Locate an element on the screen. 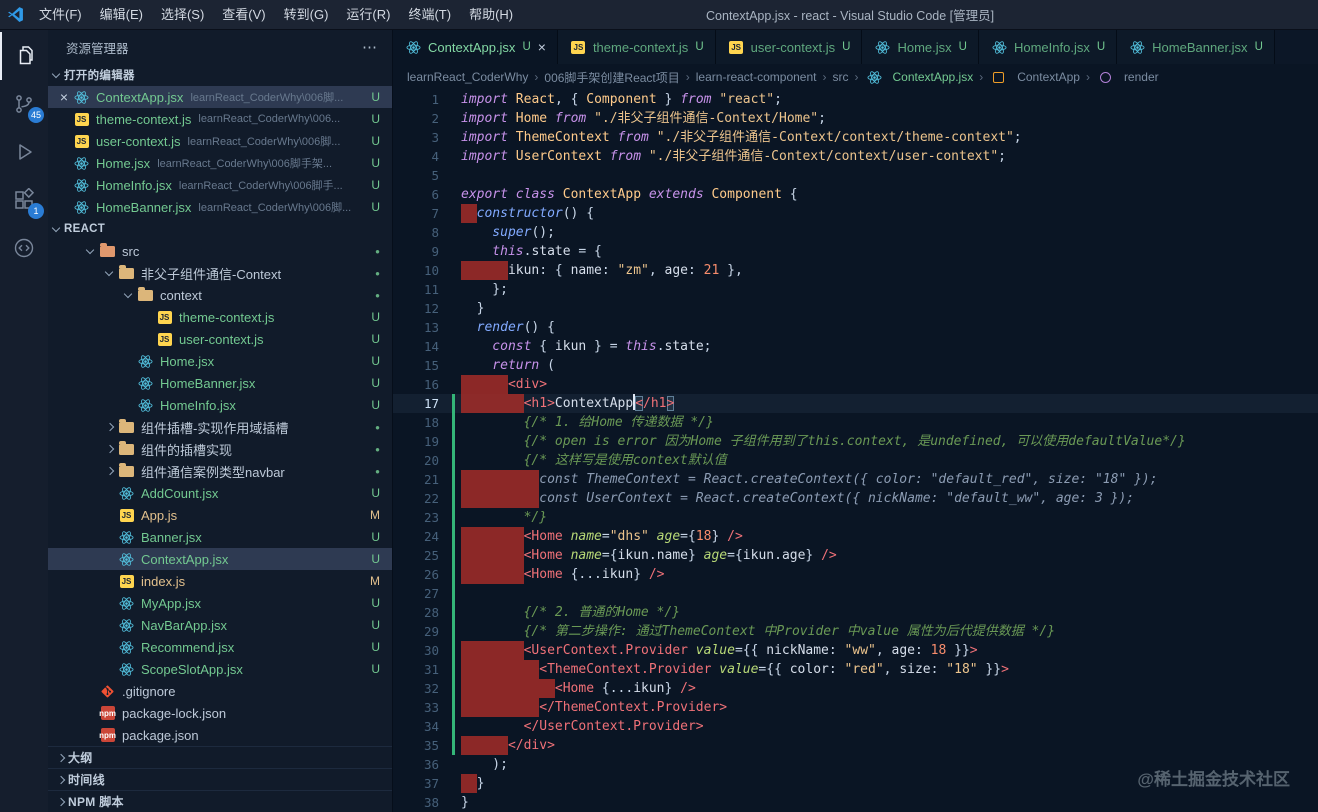  tree-item: 组件插槽-实现作用域插槽 ● is located at coordinates (220, 427).